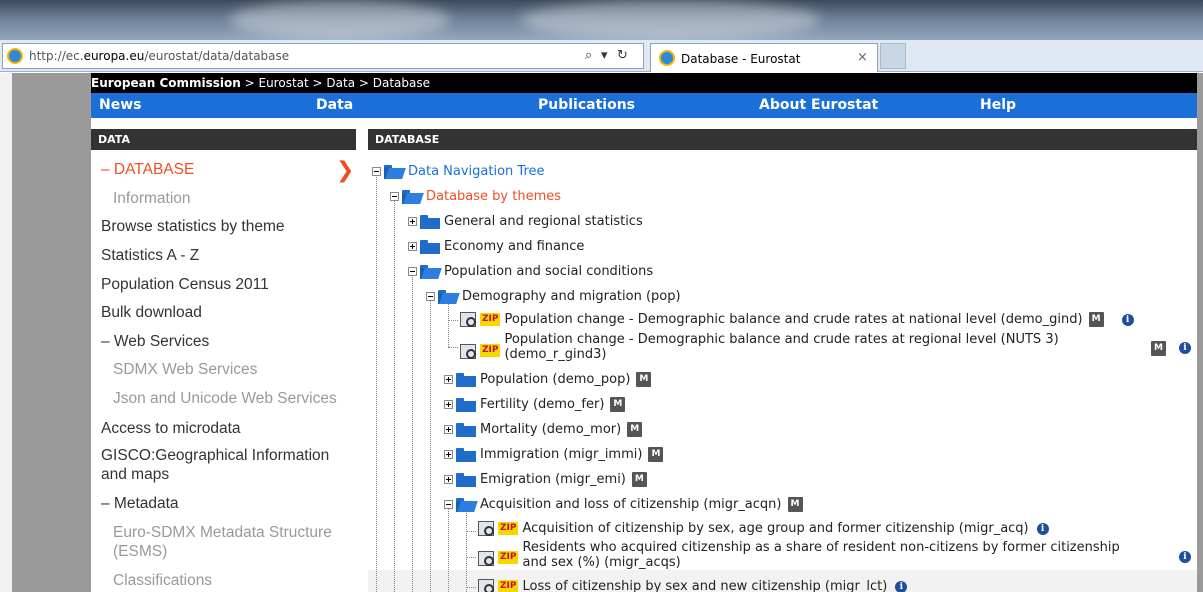 This screenshot has height=592, width=1203. I want to click on tree-node-demo-fer: Fertility (demo_fer) M, so click(535, 404).